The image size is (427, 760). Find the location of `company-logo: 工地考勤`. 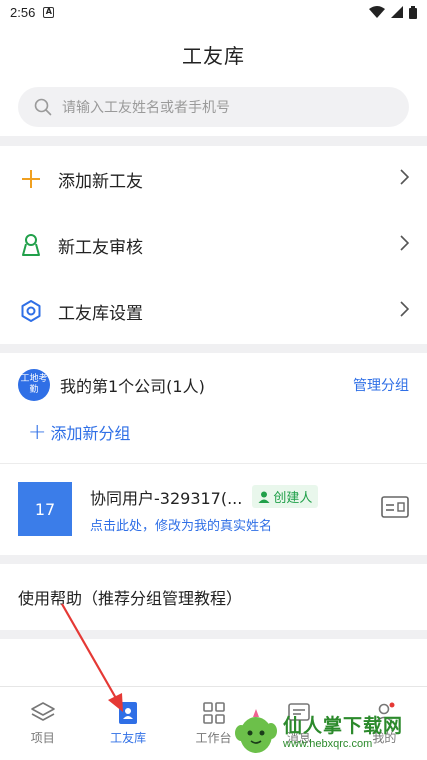

company-logo: 工地考勤 is located at coordinates (34, 385).